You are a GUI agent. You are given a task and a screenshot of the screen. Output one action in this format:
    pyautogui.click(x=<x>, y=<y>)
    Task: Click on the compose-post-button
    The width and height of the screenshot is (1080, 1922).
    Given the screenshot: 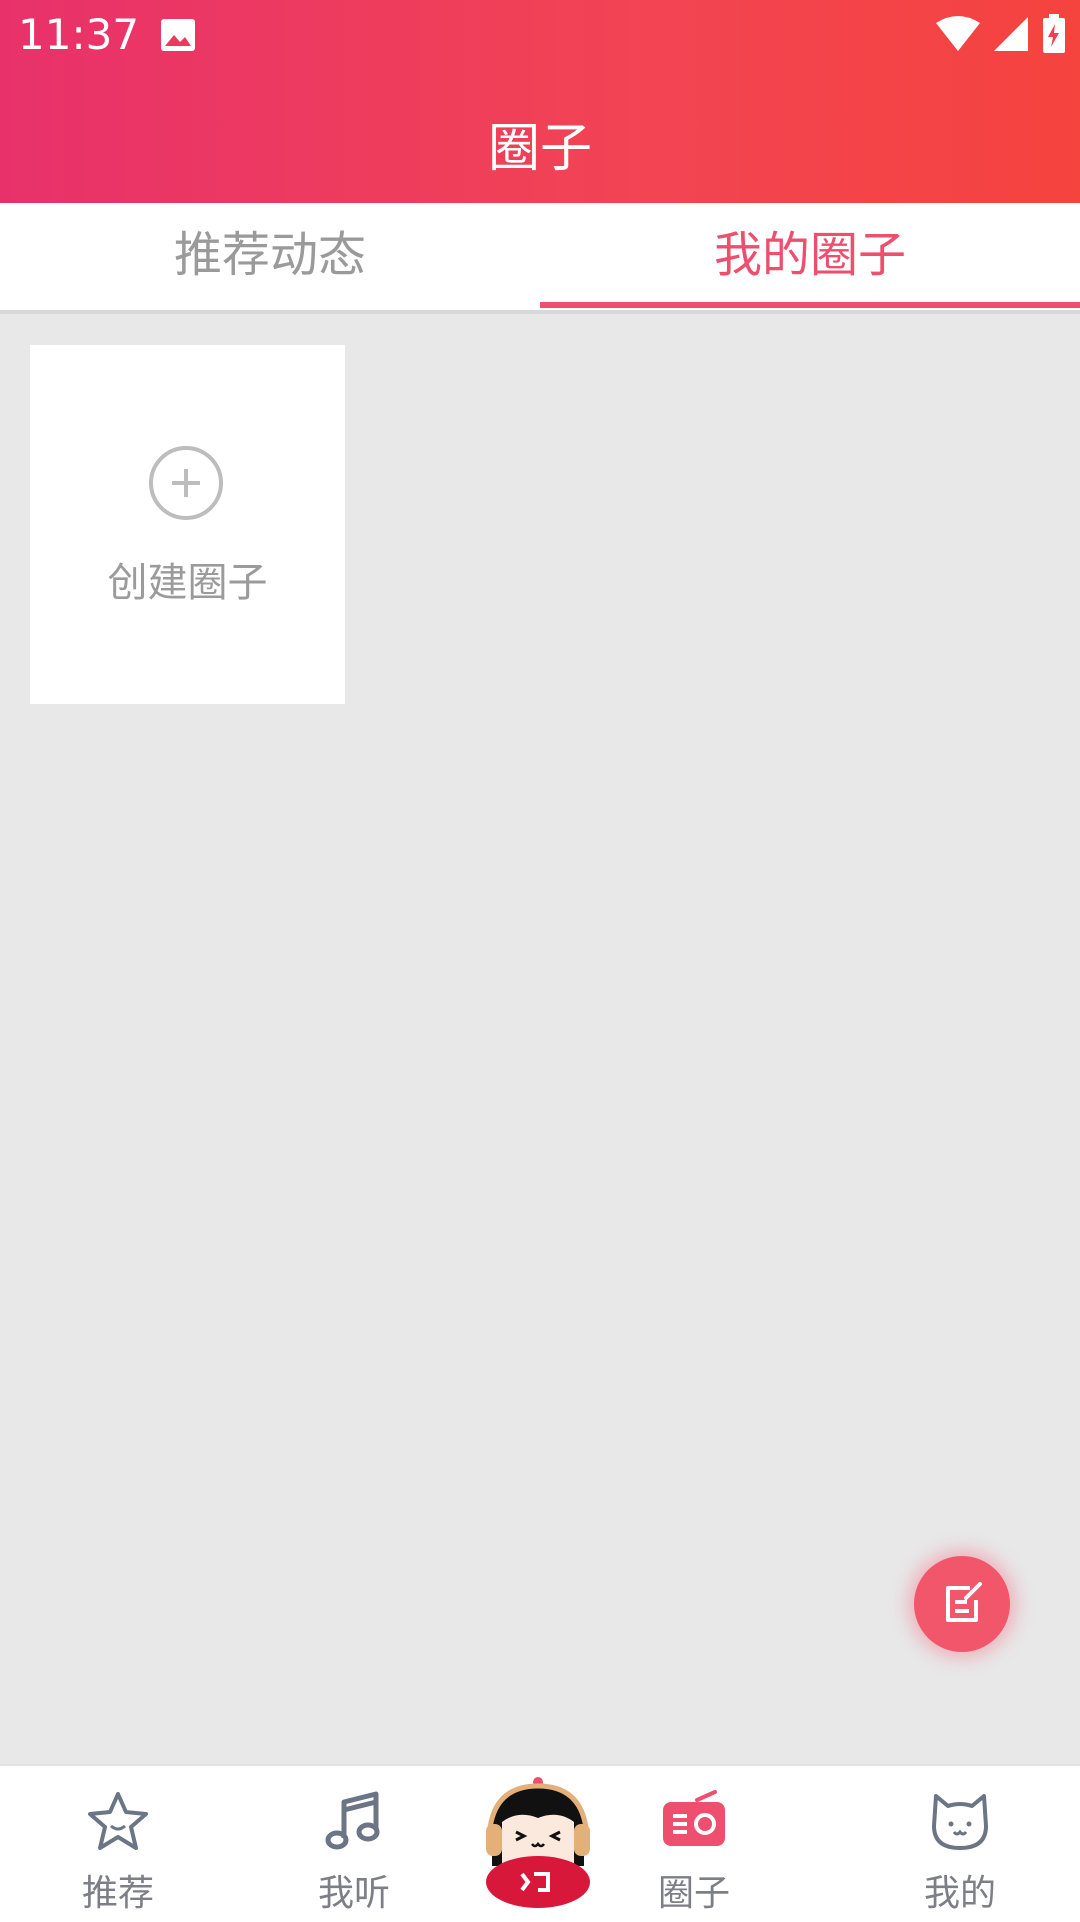 What is the action you would take?
    pyautogui.click(x=962, y=1604)
    